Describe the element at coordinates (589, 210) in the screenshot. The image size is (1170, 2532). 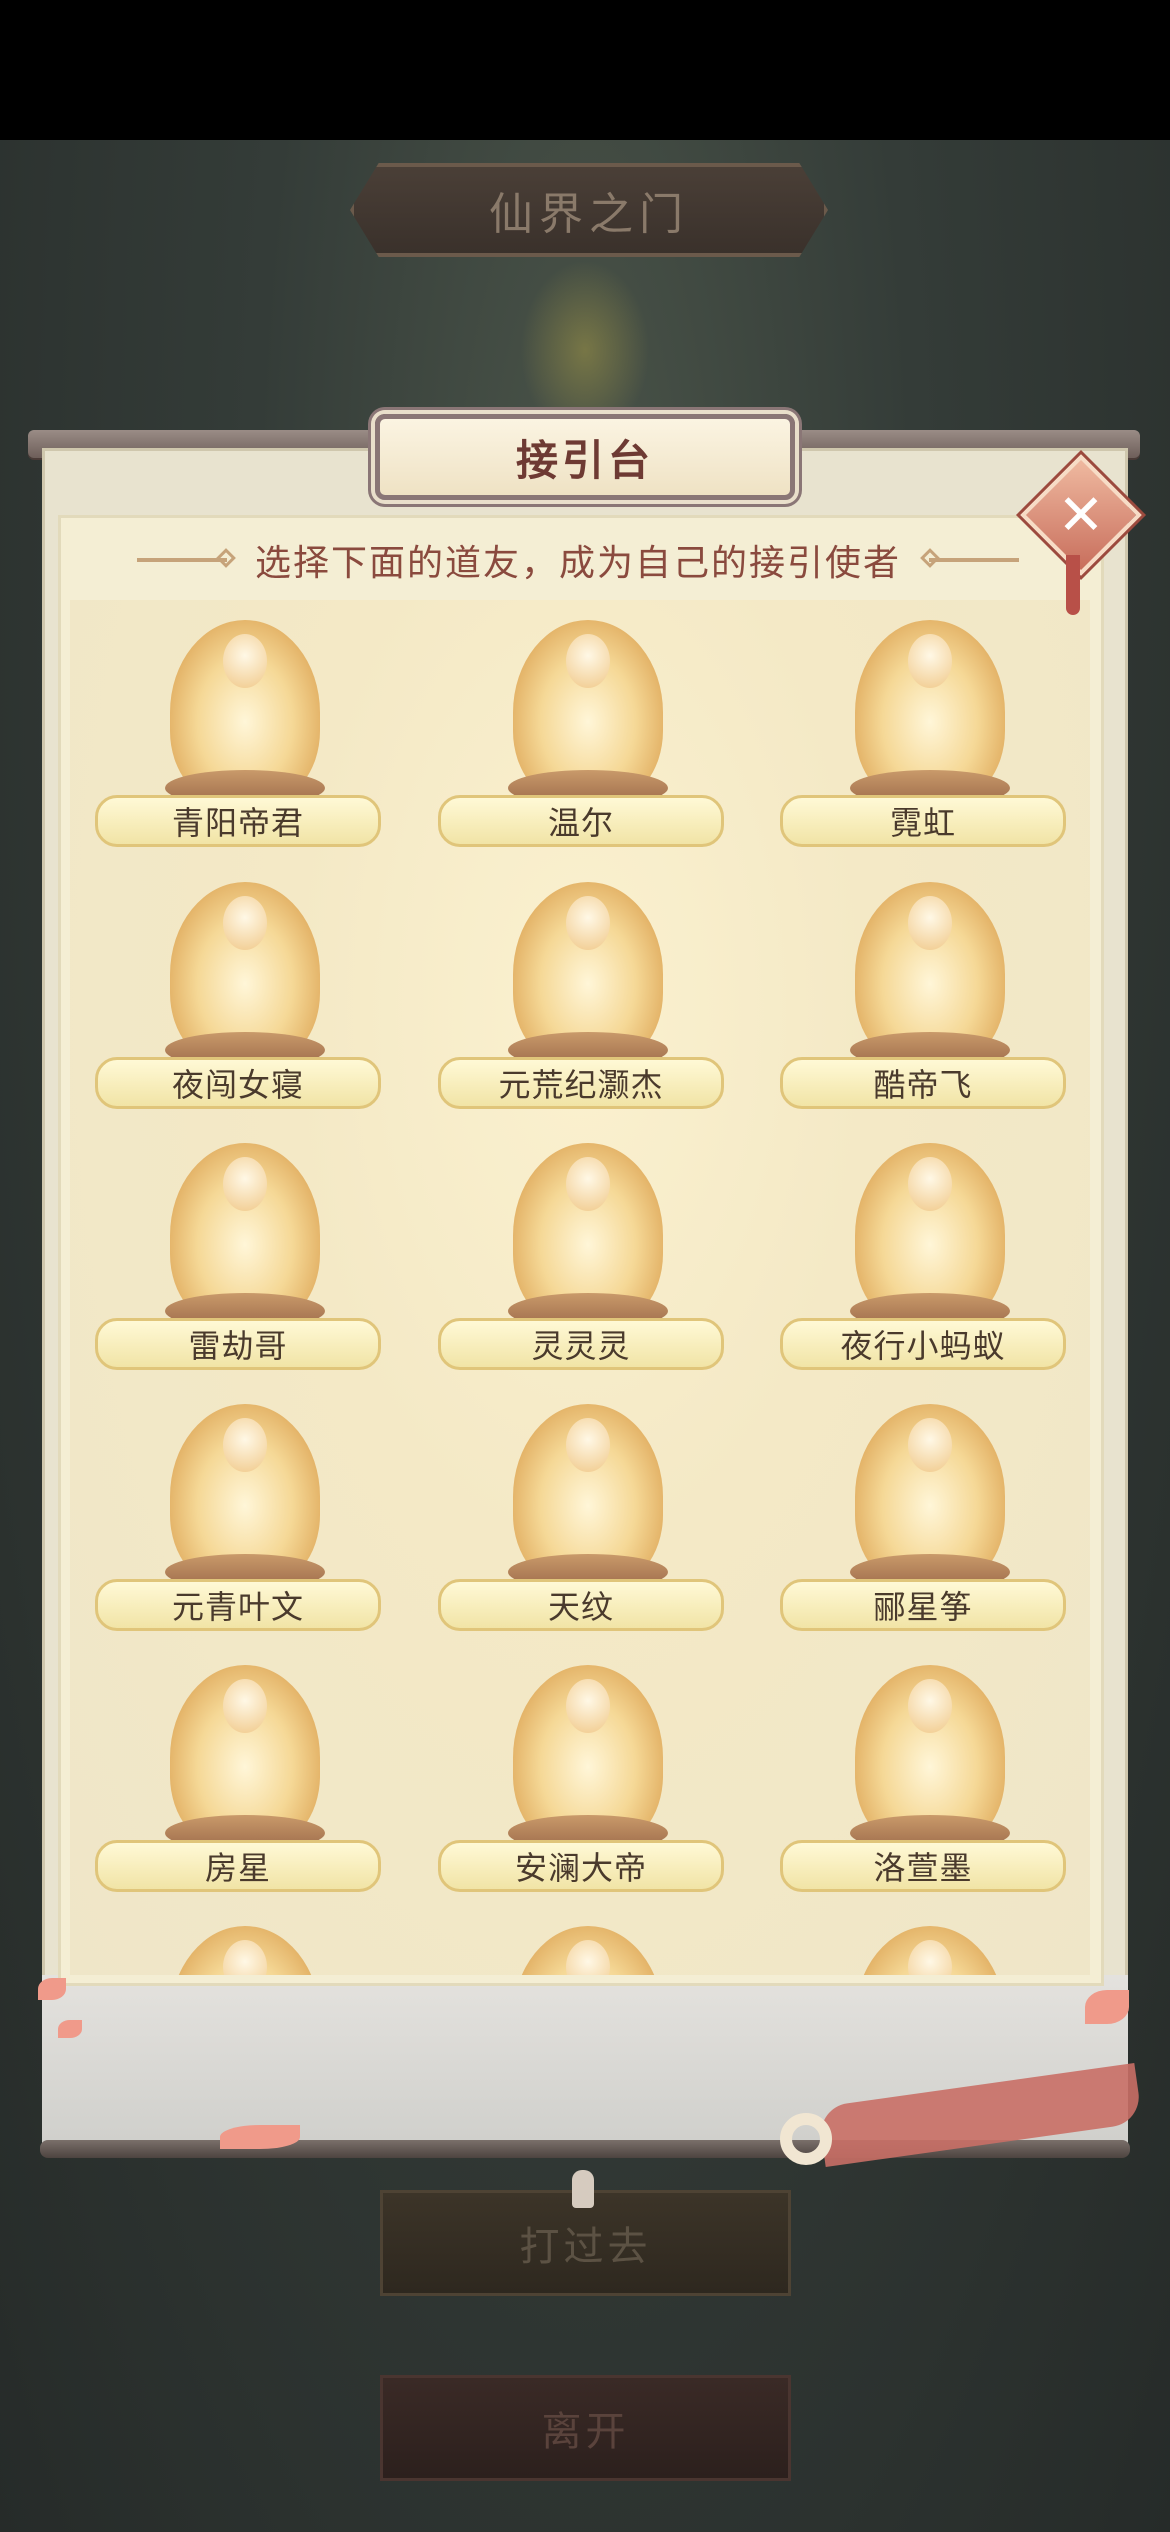
I see `gate-title: 仙界之门` at that location.